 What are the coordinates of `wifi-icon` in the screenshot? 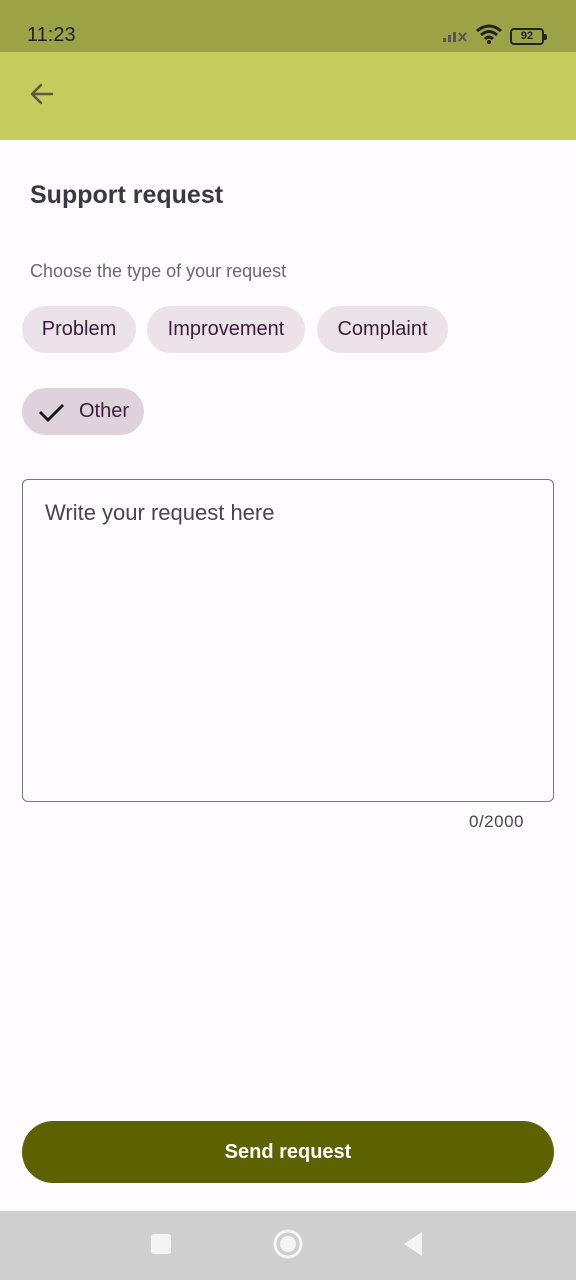 It's located at (489, 36).